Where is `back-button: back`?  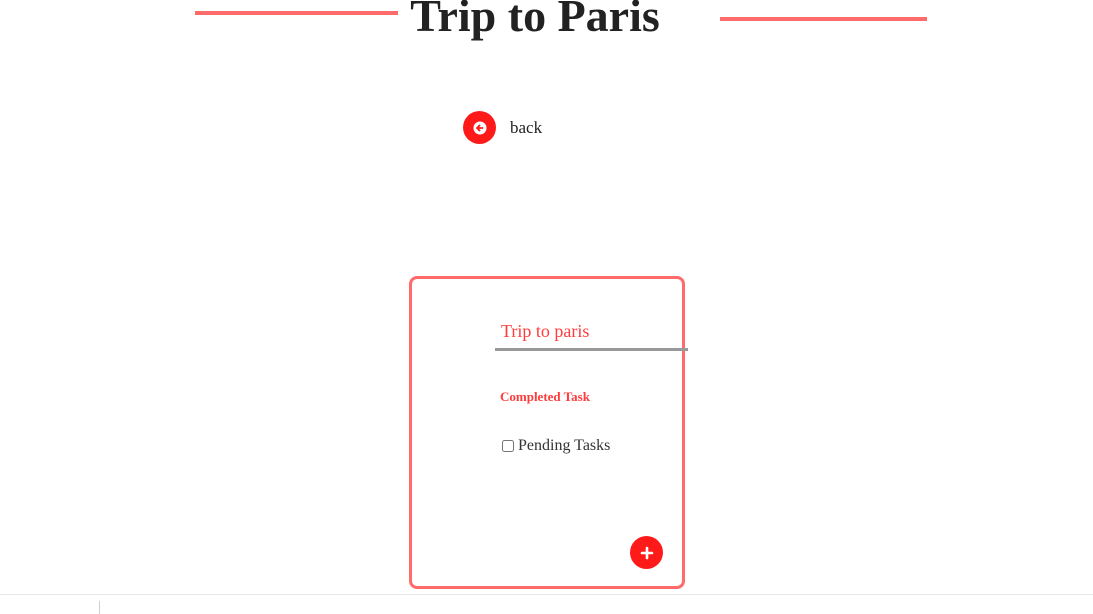 back-button: back is located at coordinates (502, 127).